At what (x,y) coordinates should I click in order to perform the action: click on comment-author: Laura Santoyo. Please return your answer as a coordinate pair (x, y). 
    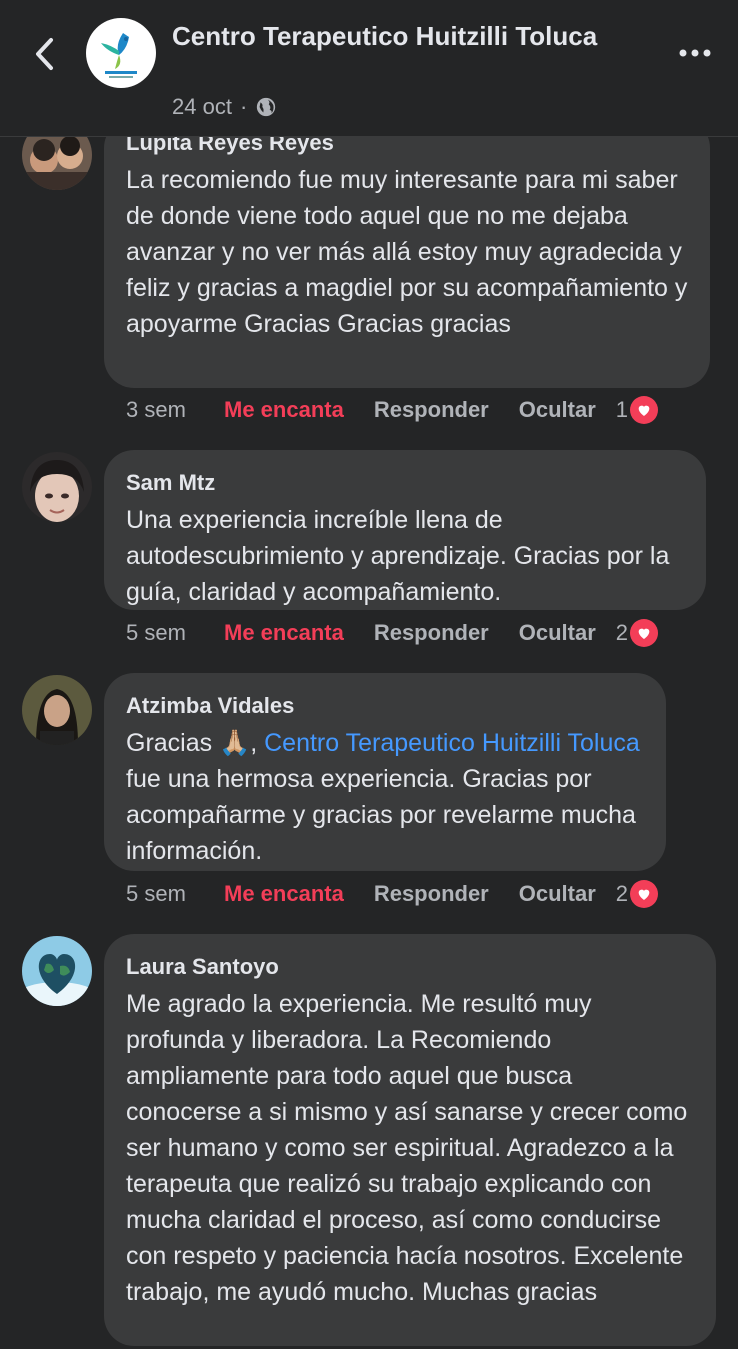
    Looking at the image, I should click on (410, 967).